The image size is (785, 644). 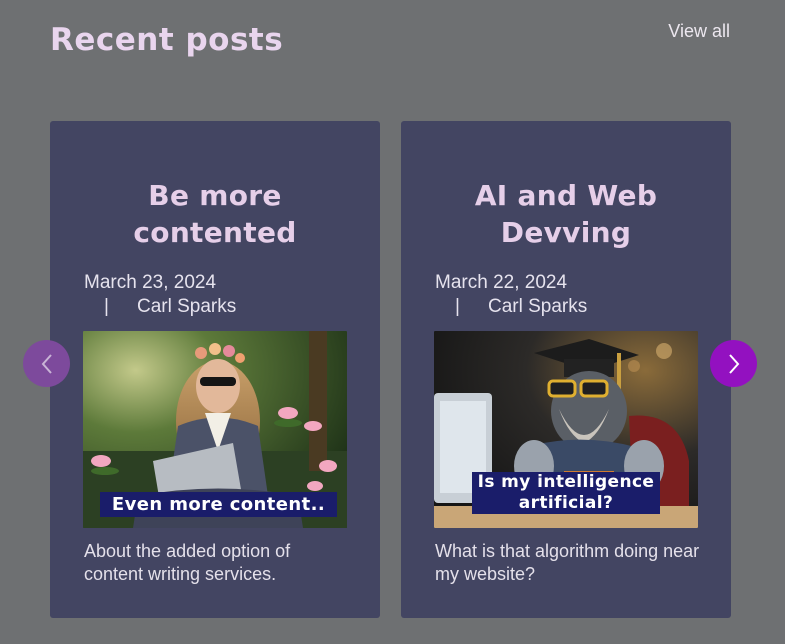 I want to click on post-date: March 23, 2024, so click(x=150, y=282).